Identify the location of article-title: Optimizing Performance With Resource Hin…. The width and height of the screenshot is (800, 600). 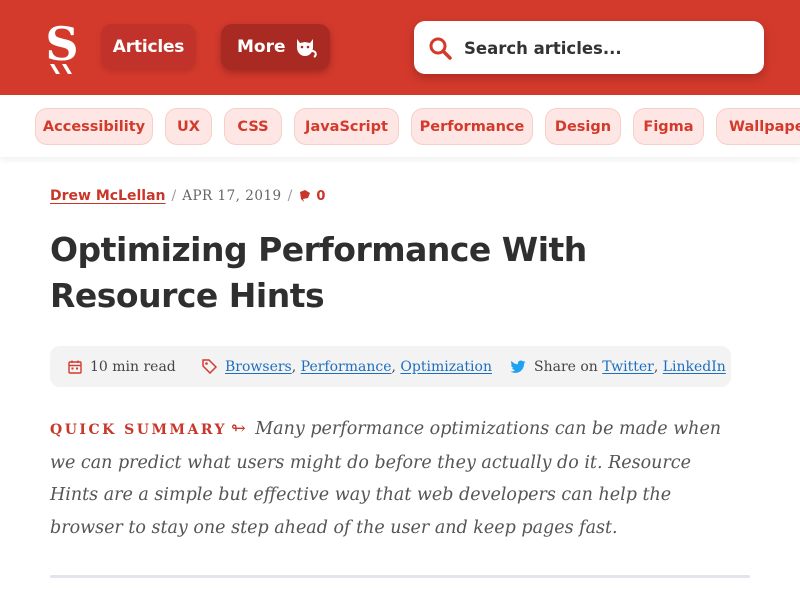
(318, 272).